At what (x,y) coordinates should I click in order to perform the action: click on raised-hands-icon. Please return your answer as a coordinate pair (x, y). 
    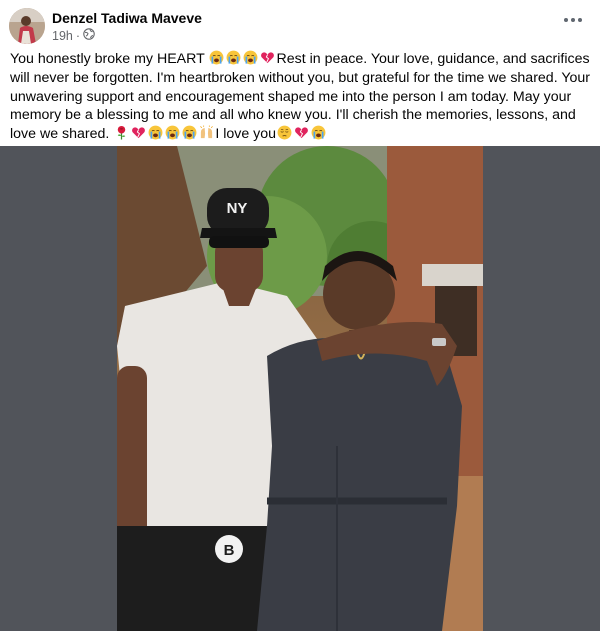
    Looking at the image, I should click on (206, 132).